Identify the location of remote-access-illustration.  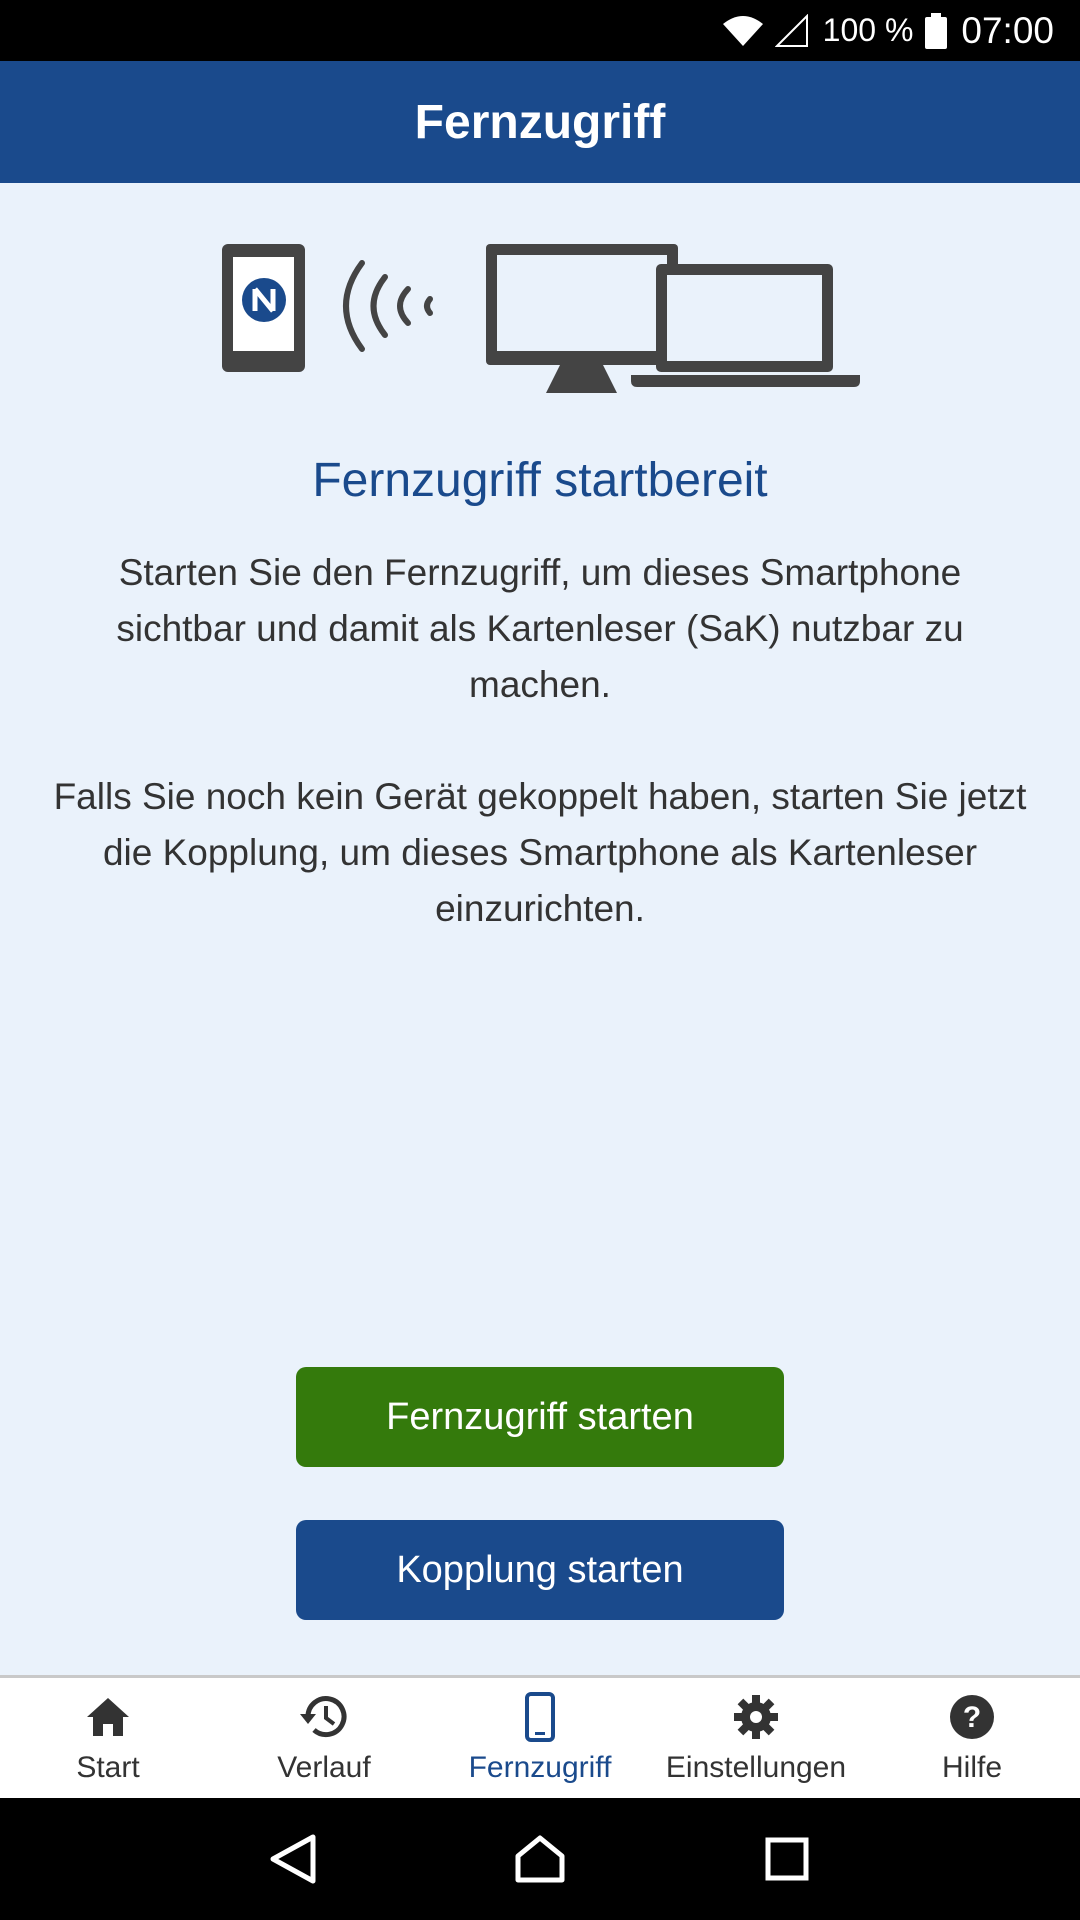
(540, 318).